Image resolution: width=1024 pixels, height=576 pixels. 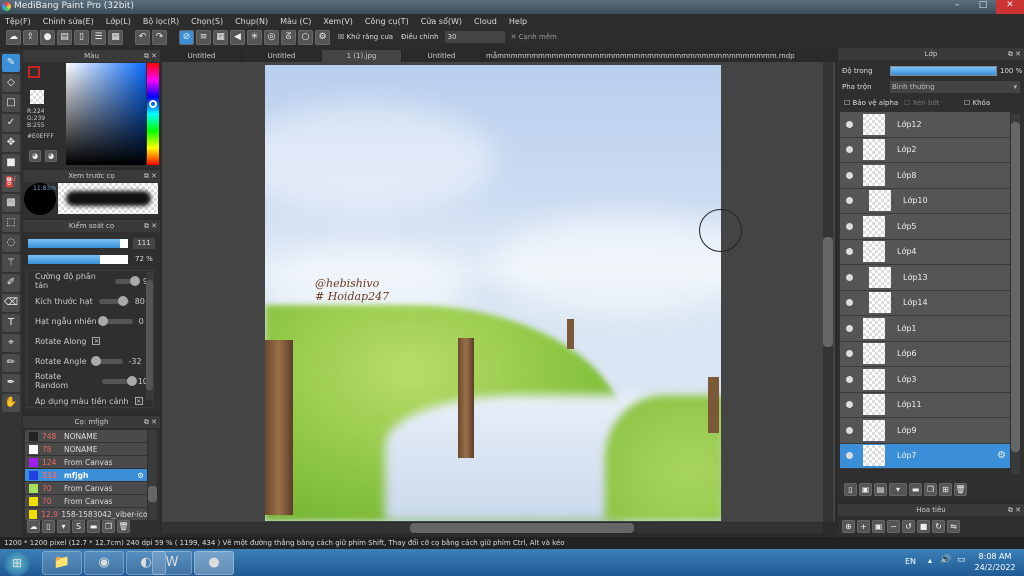 What do you see at coordinates (925, 227) in the screenshot?
I see `layer-row: Lớp5` at bounding box center [925, 227].